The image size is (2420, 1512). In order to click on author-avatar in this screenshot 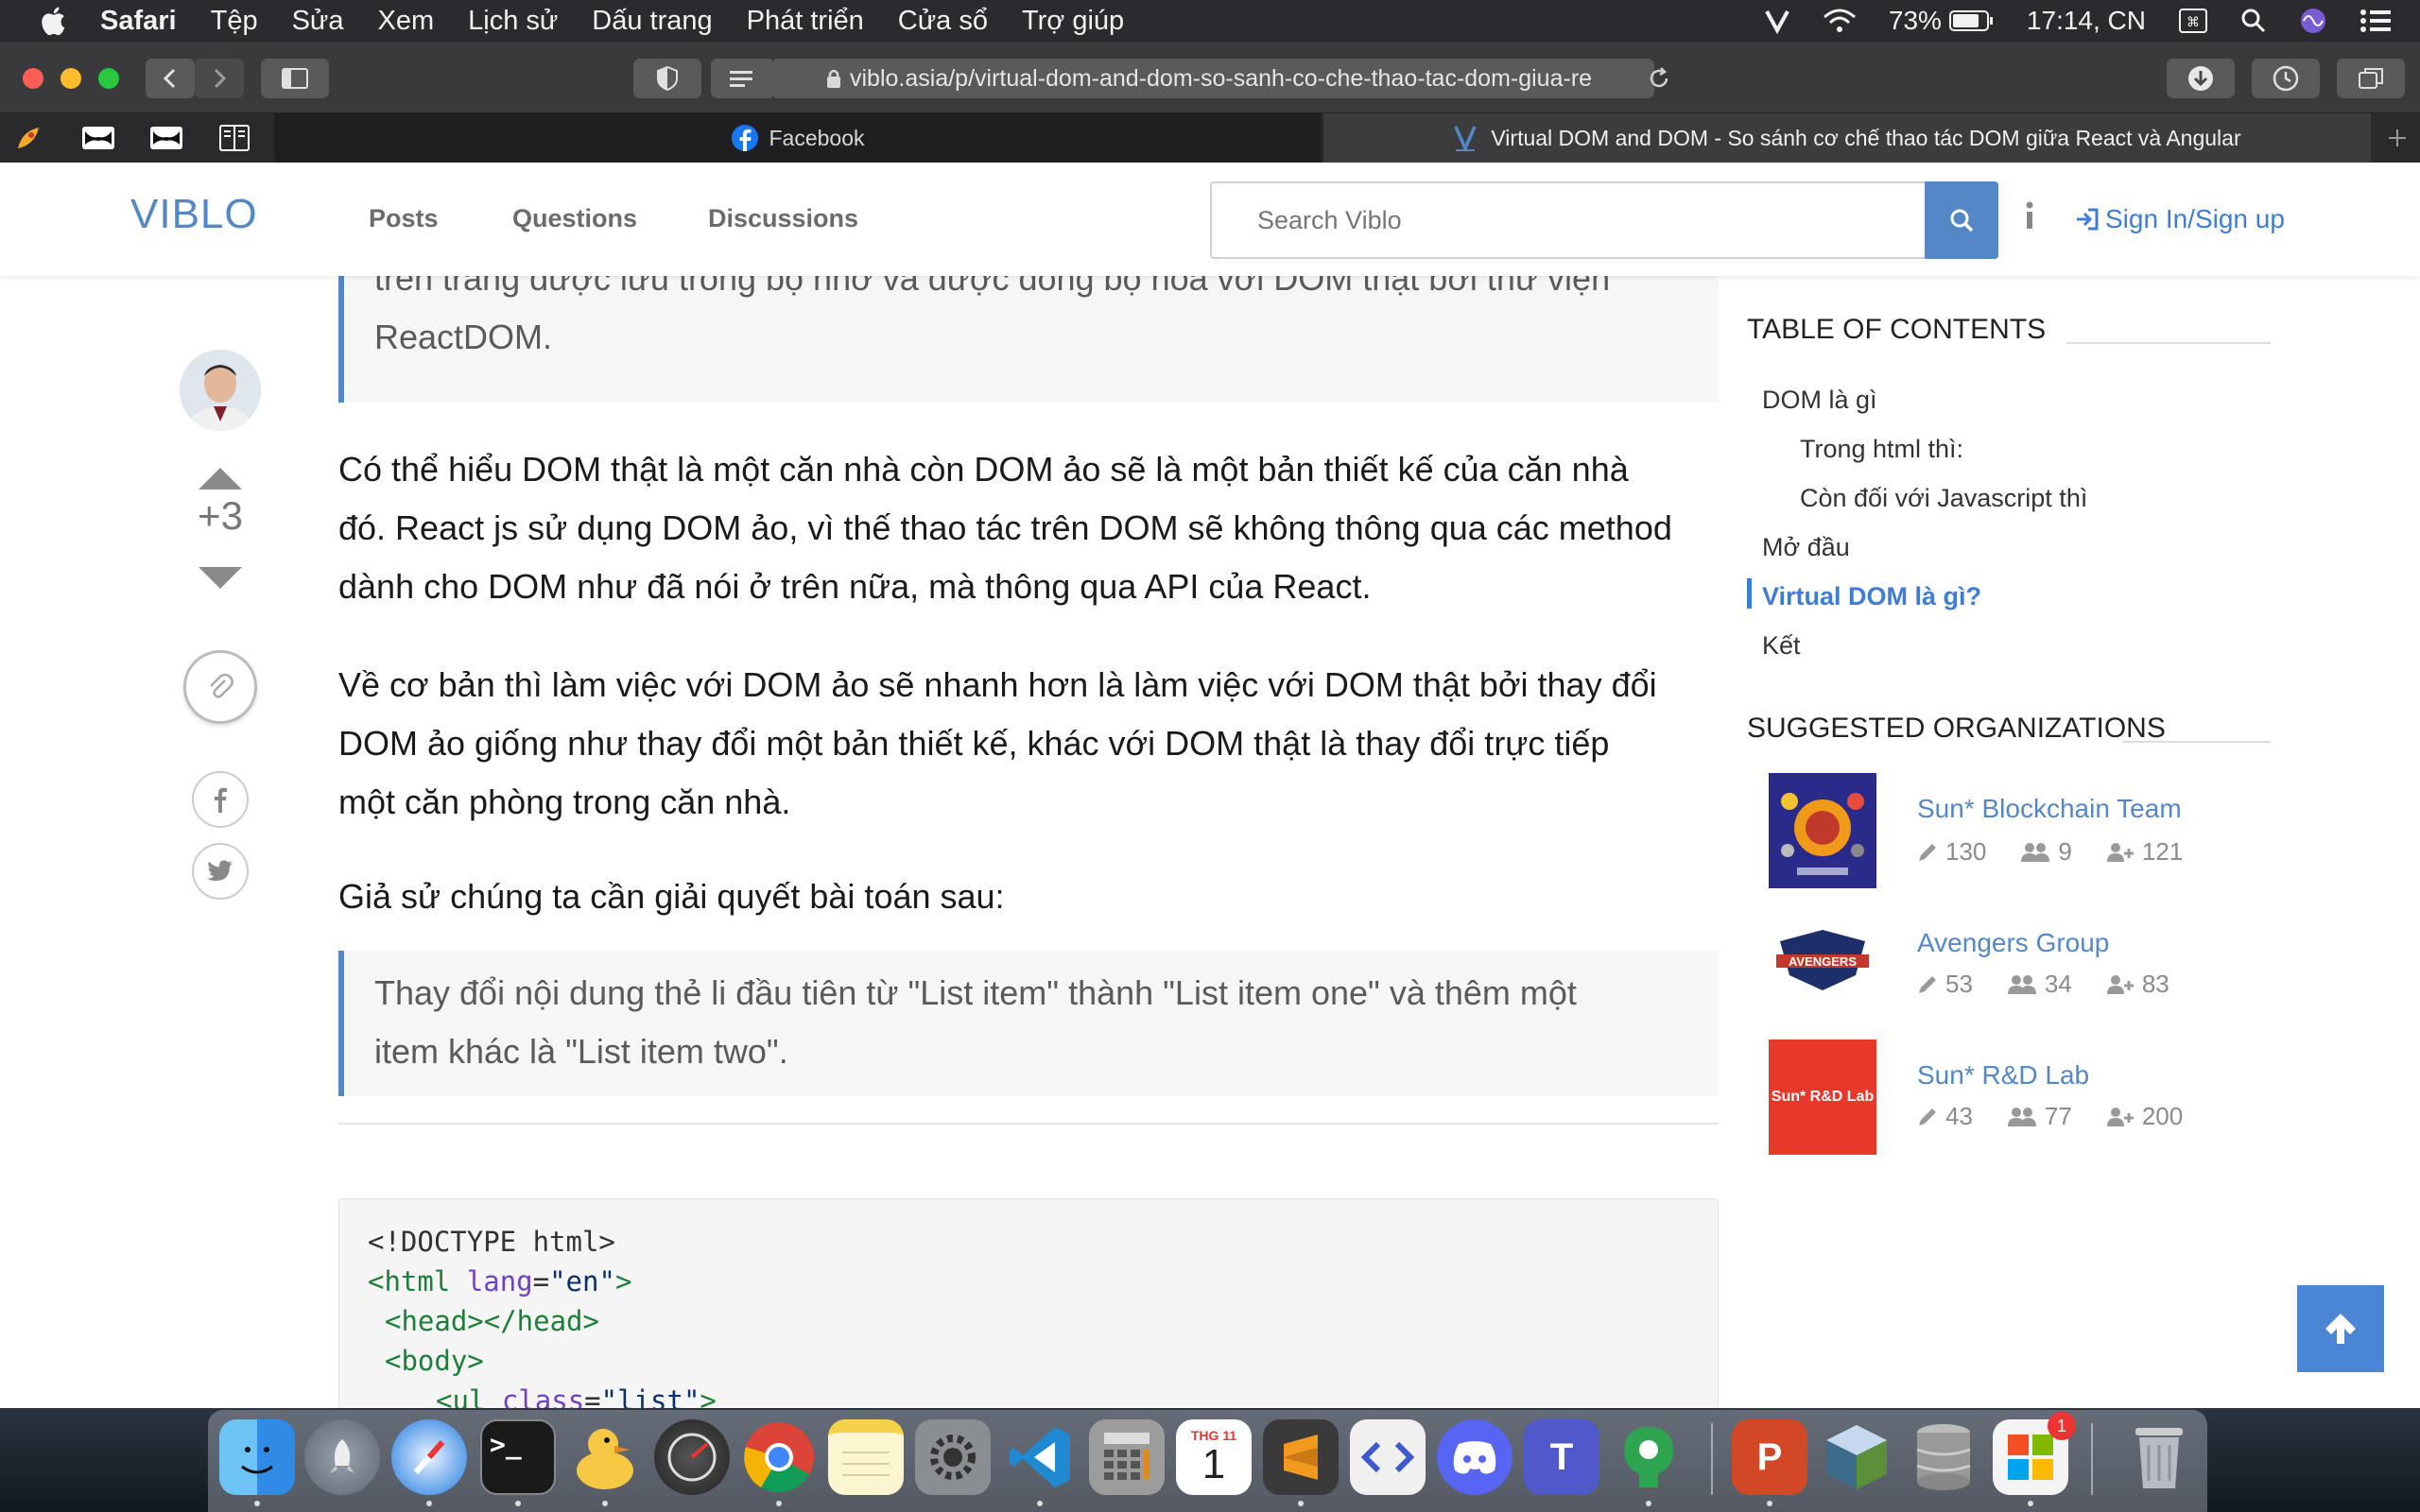, I will do `click(220, 390)`.